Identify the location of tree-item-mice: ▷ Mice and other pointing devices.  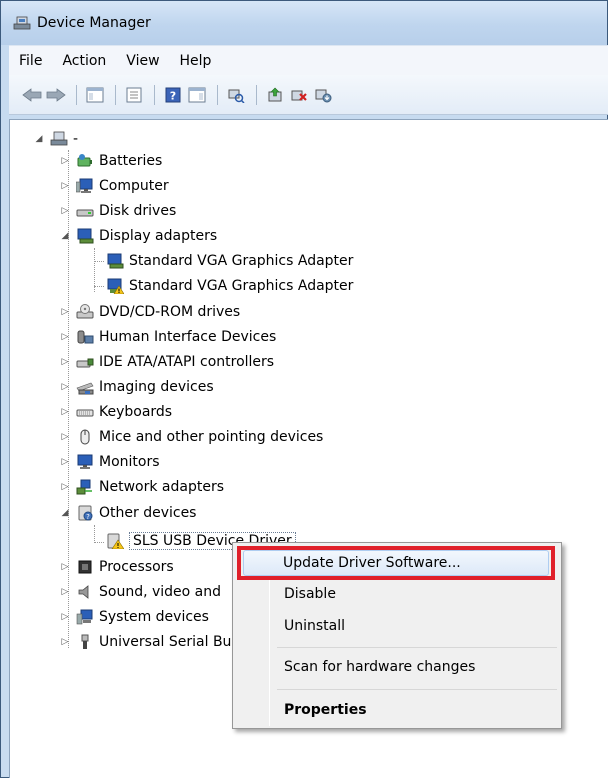
(192, 437).